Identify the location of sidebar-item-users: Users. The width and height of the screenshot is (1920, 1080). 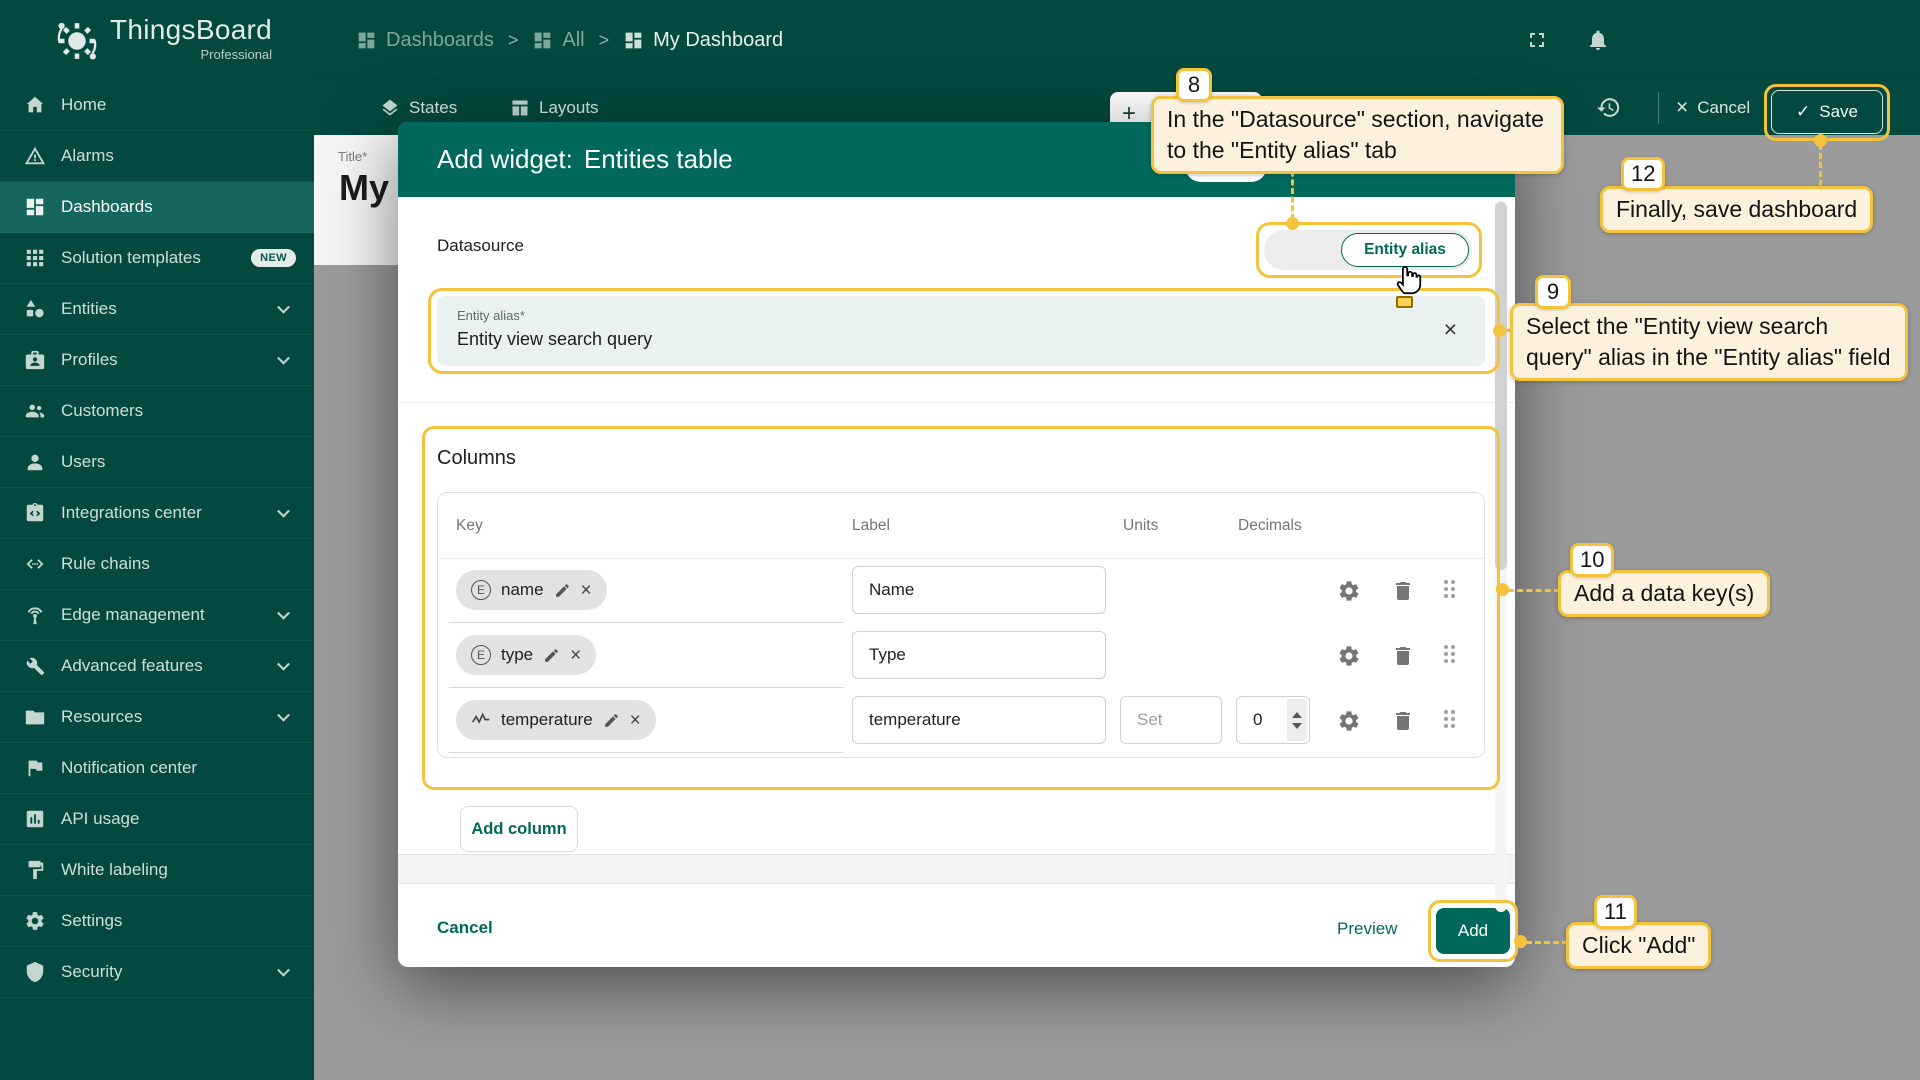
(157, 462).